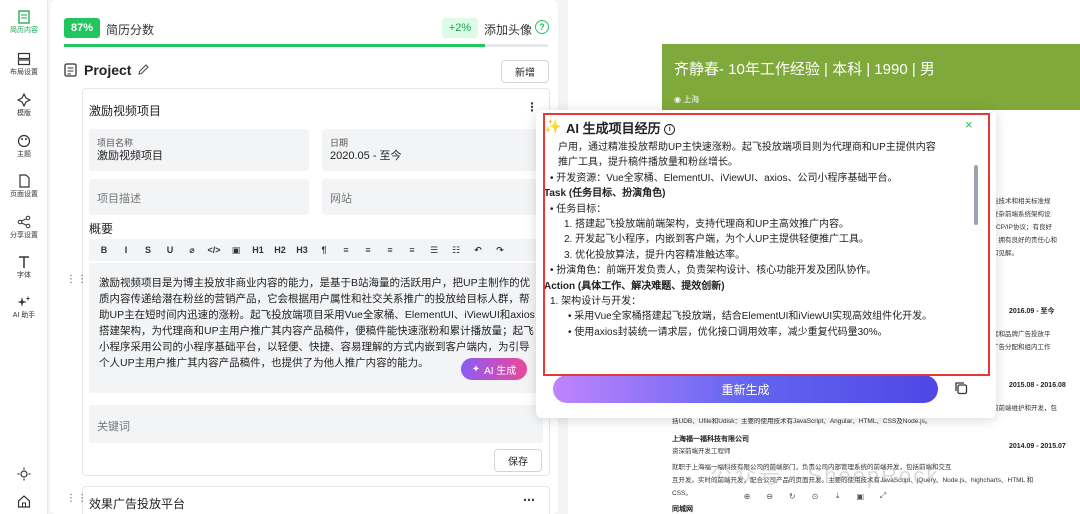  I want to click on toolbar-button: H3, so click(302, 250).